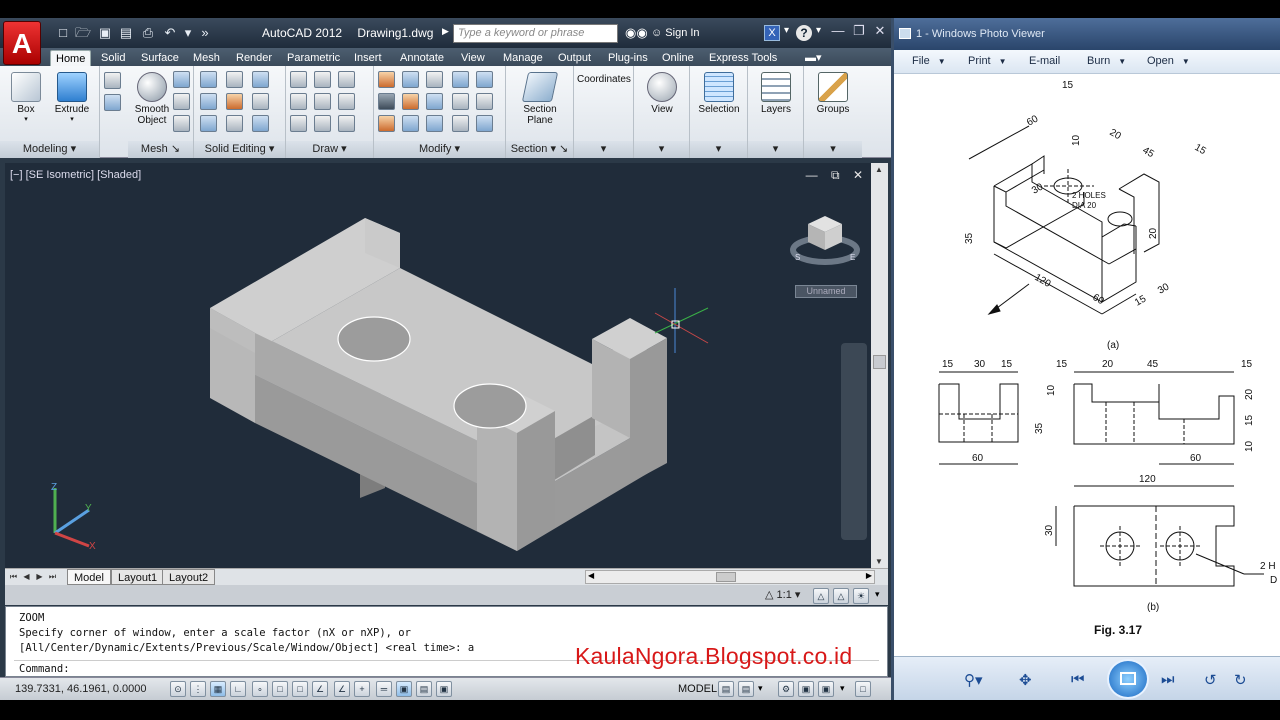 This screenshot has width=1280, height=720. I want to click on join-icon, so click(484, 101).